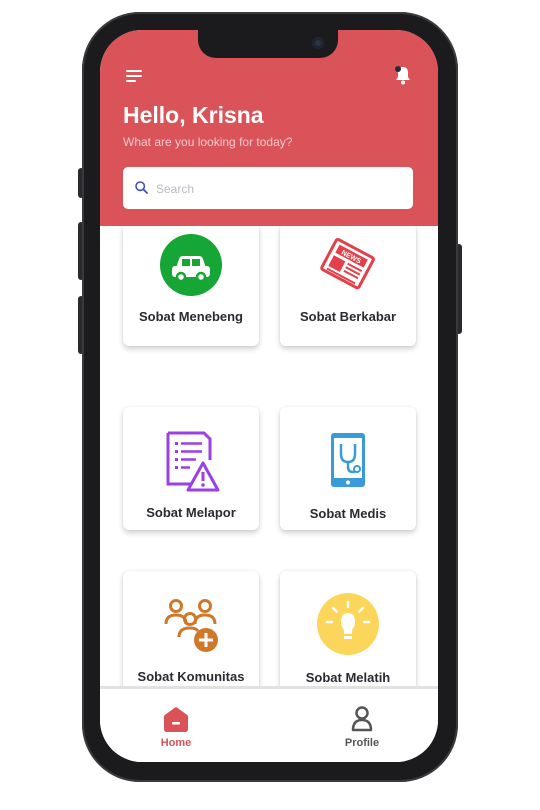 The image size is (540, 810). I want to click on lightbulb-icon, so click(348, 624).